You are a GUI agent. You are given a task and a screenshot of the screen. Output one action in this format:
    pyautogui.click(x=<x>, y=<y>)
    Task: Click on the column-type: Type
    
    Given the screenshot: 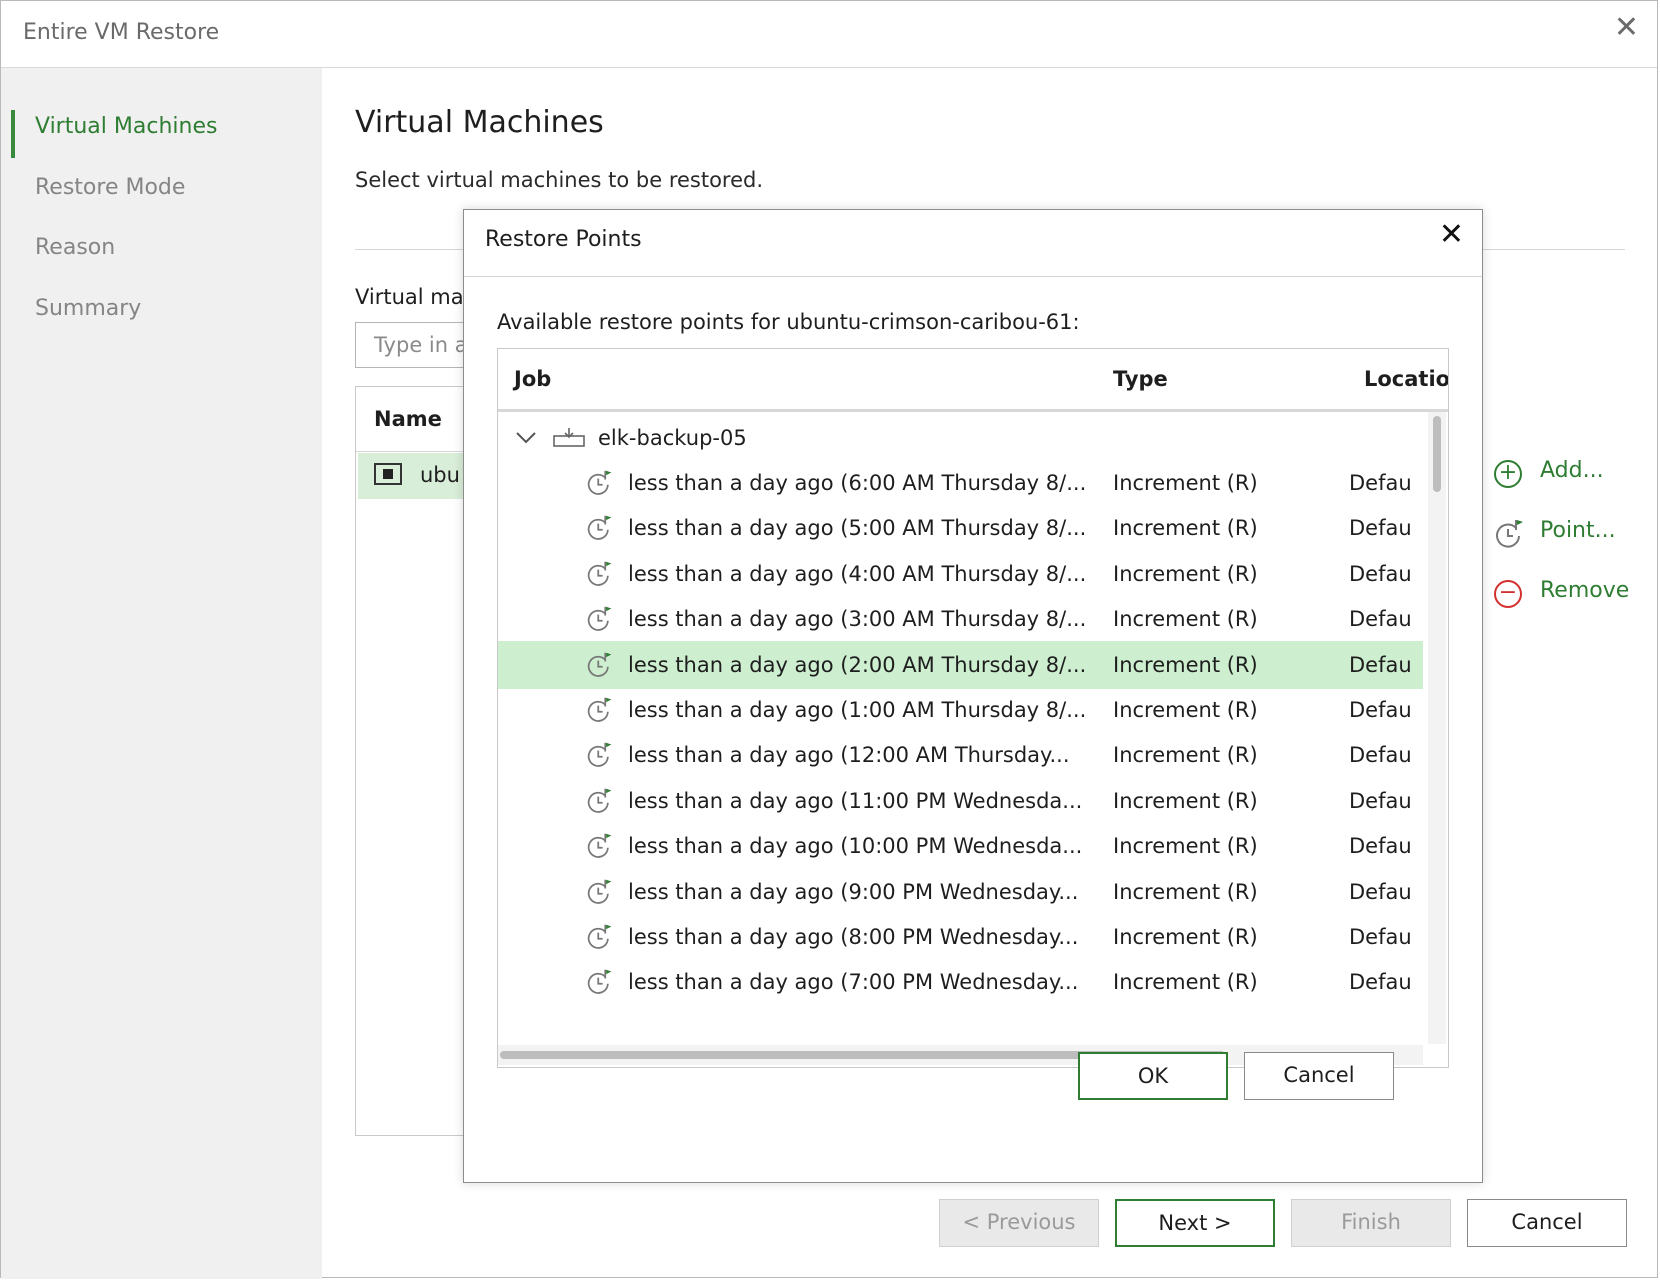 What is the action you would take?
    pyautogui.click(x=1140, y=379)
    